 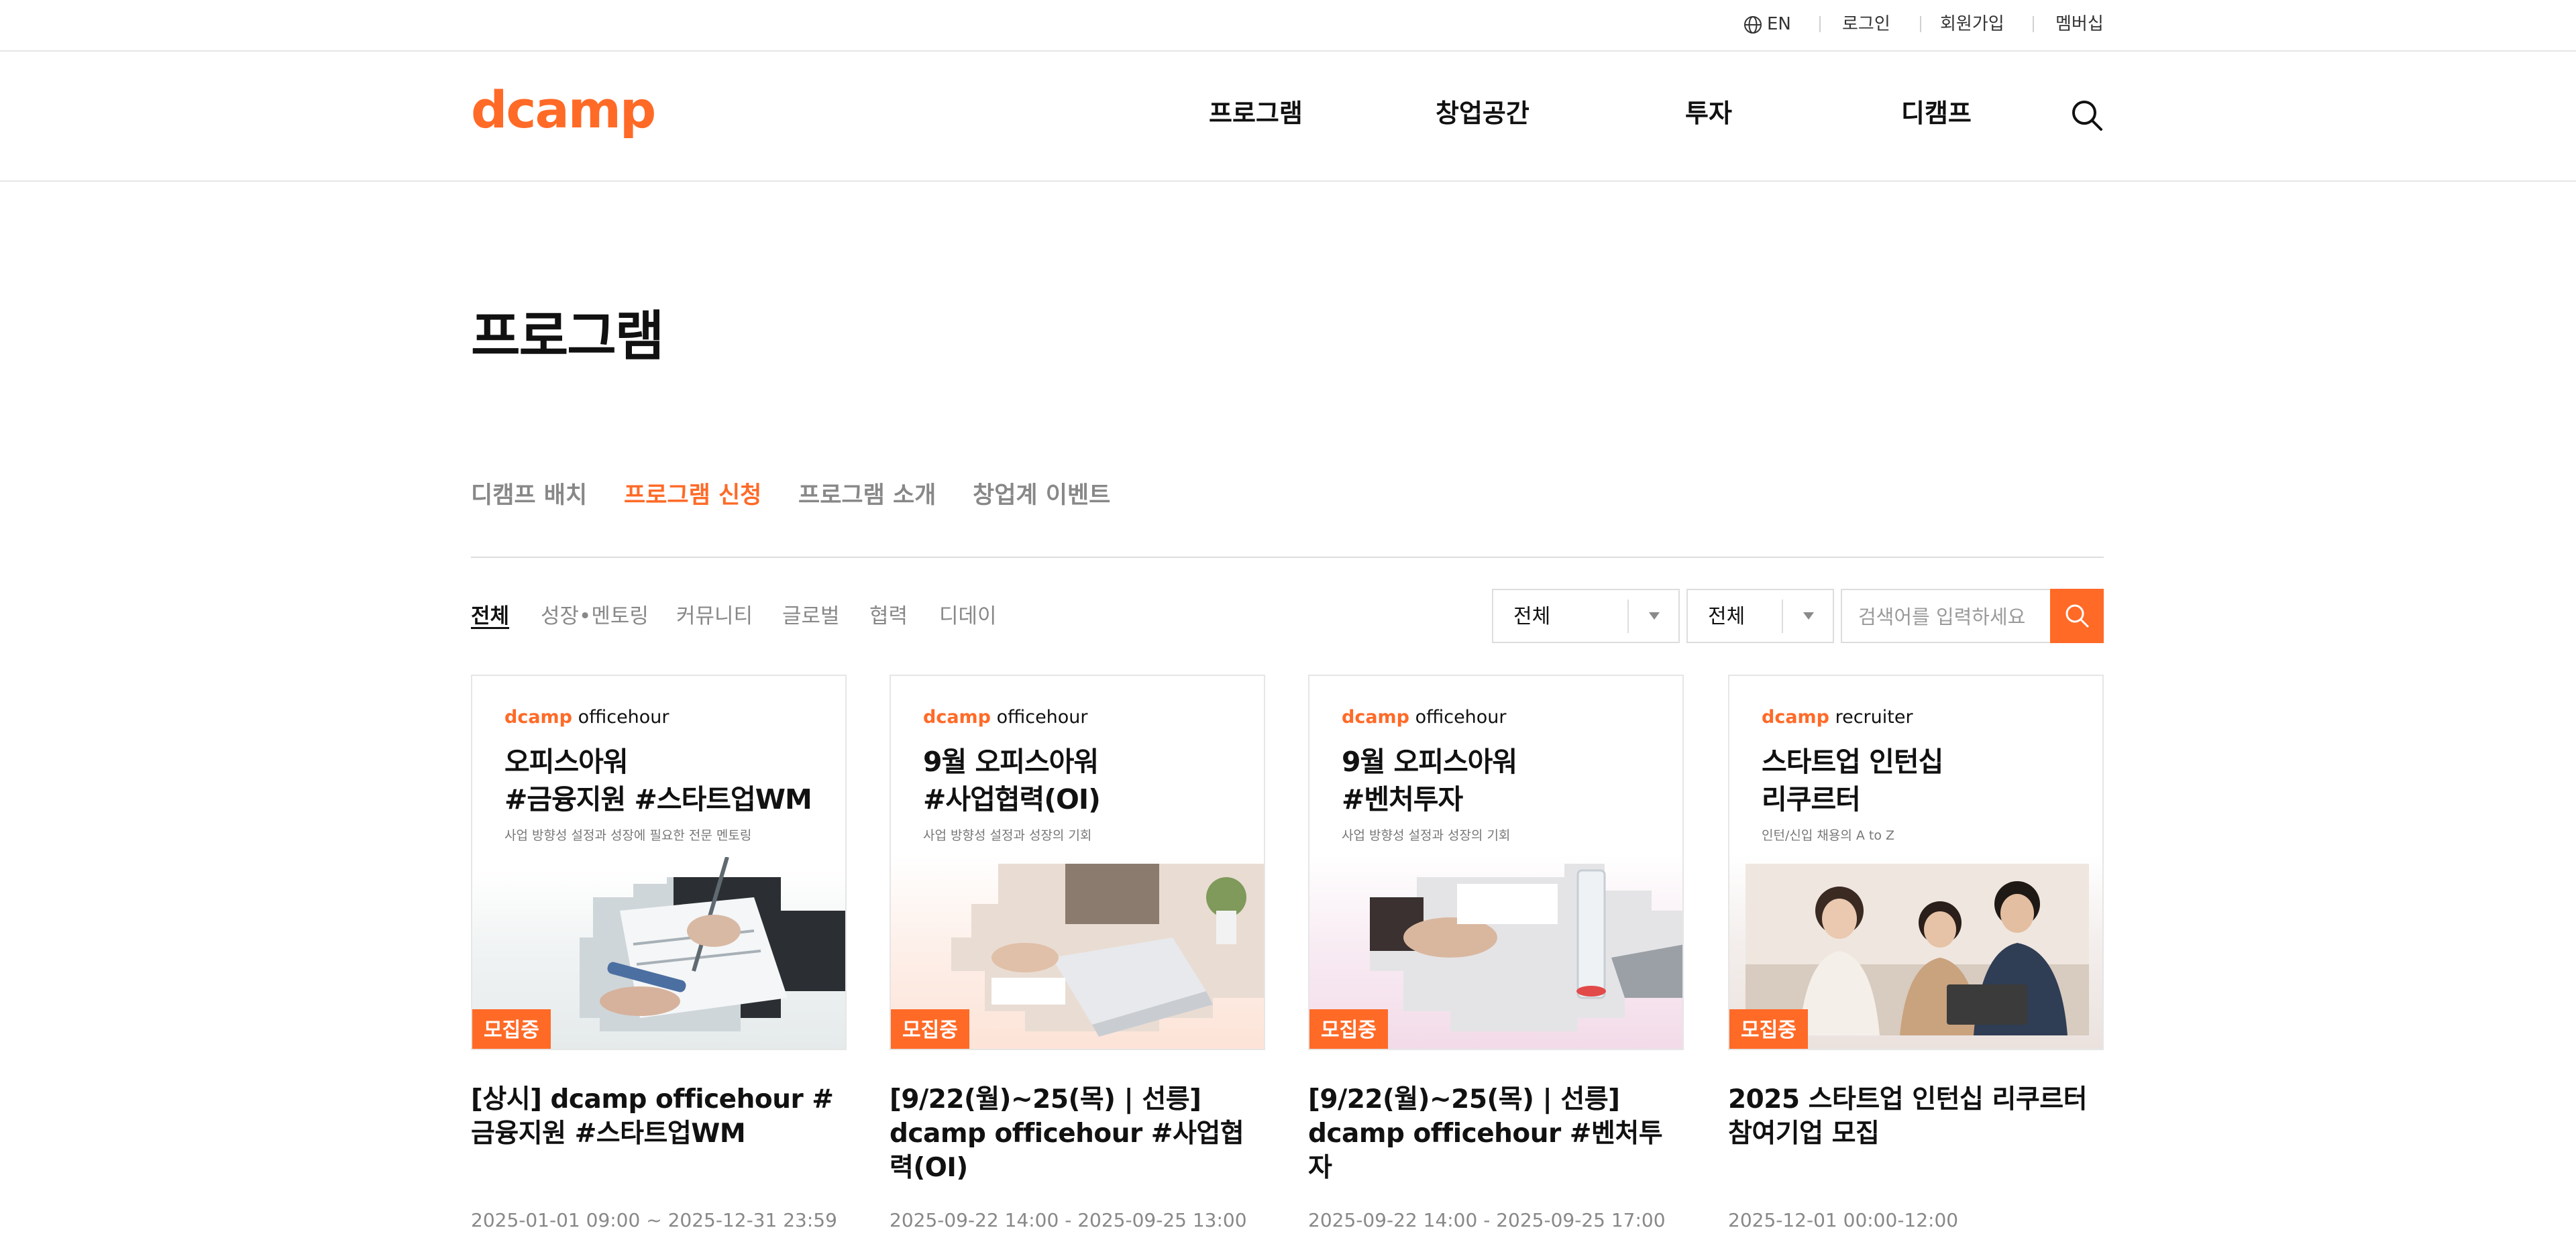 I want to click on category-dday: 디데이, so click(x=968, y=616).